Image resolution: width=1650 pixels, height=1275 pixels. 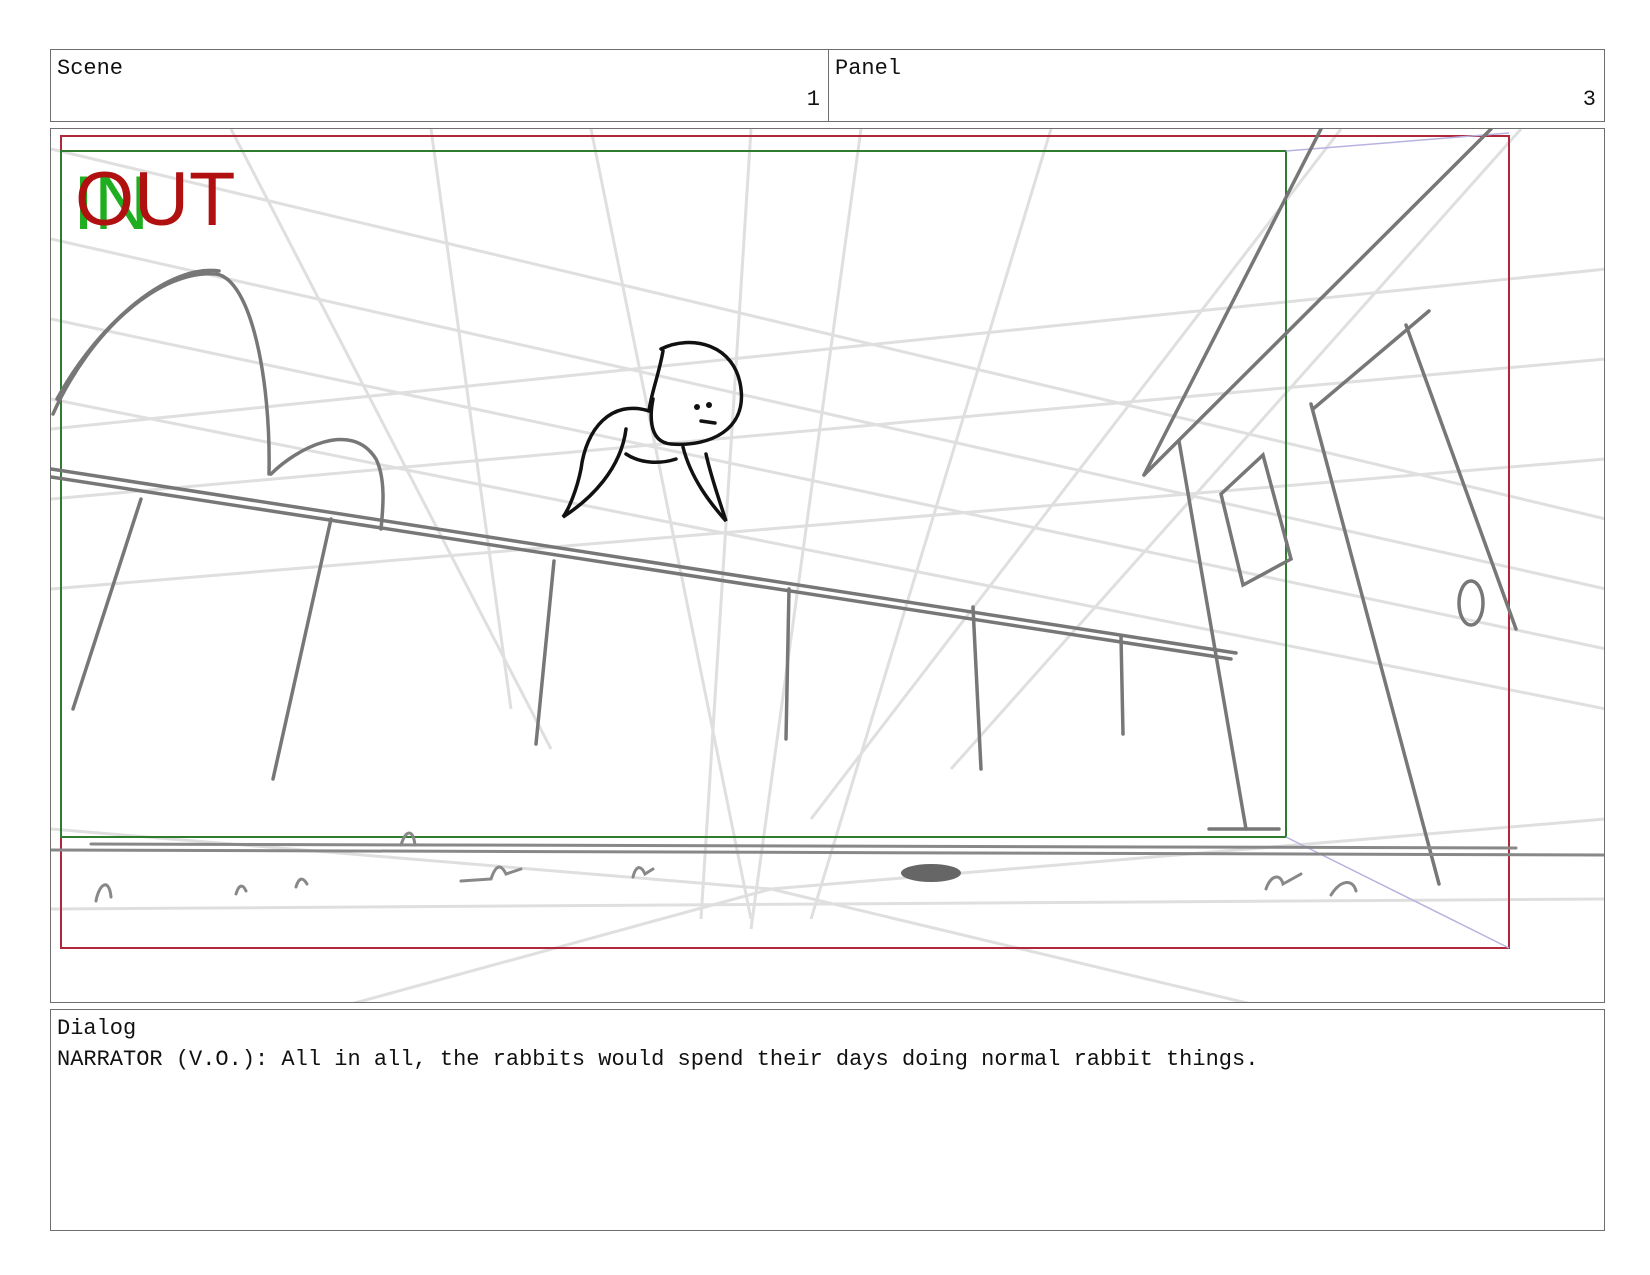 What do you see at coordinates (652, 431) in the screenshot?
I see `rabbit-character` at bounding box center [652, 431].